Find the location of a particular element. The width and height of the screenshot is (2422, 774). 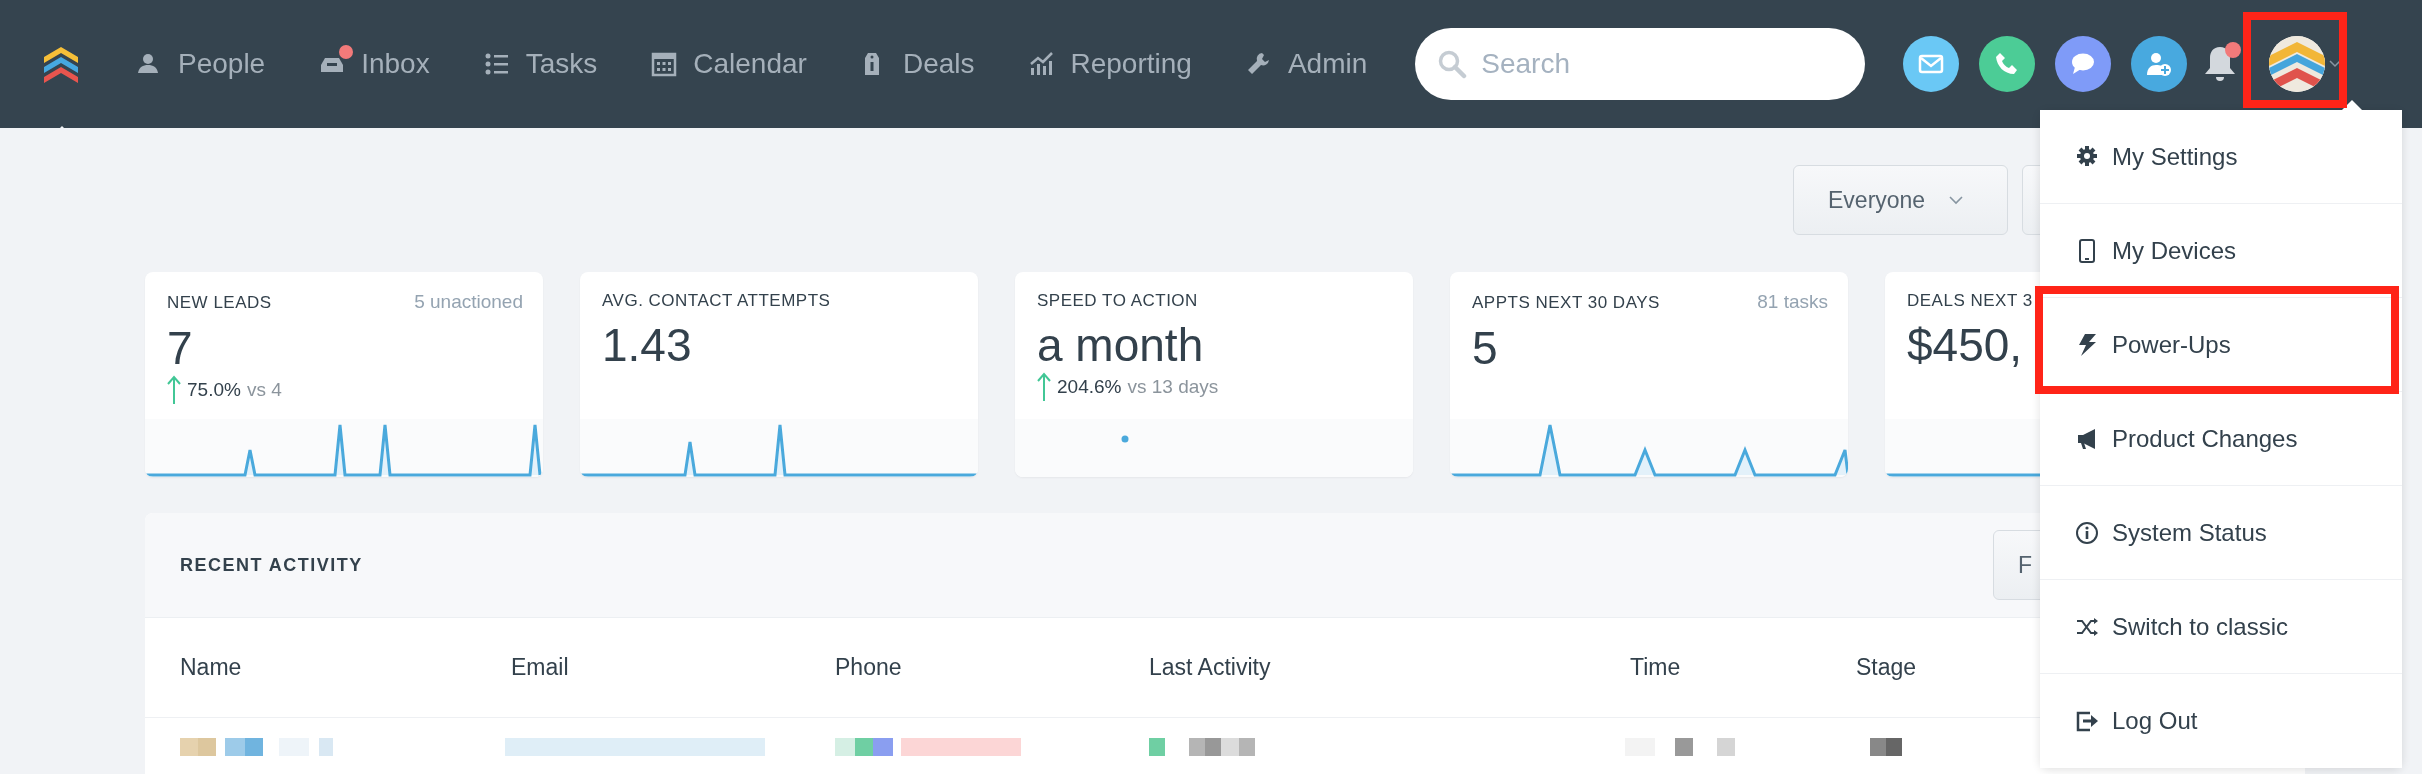

bell-icon is located at coordinates (2220, 64).